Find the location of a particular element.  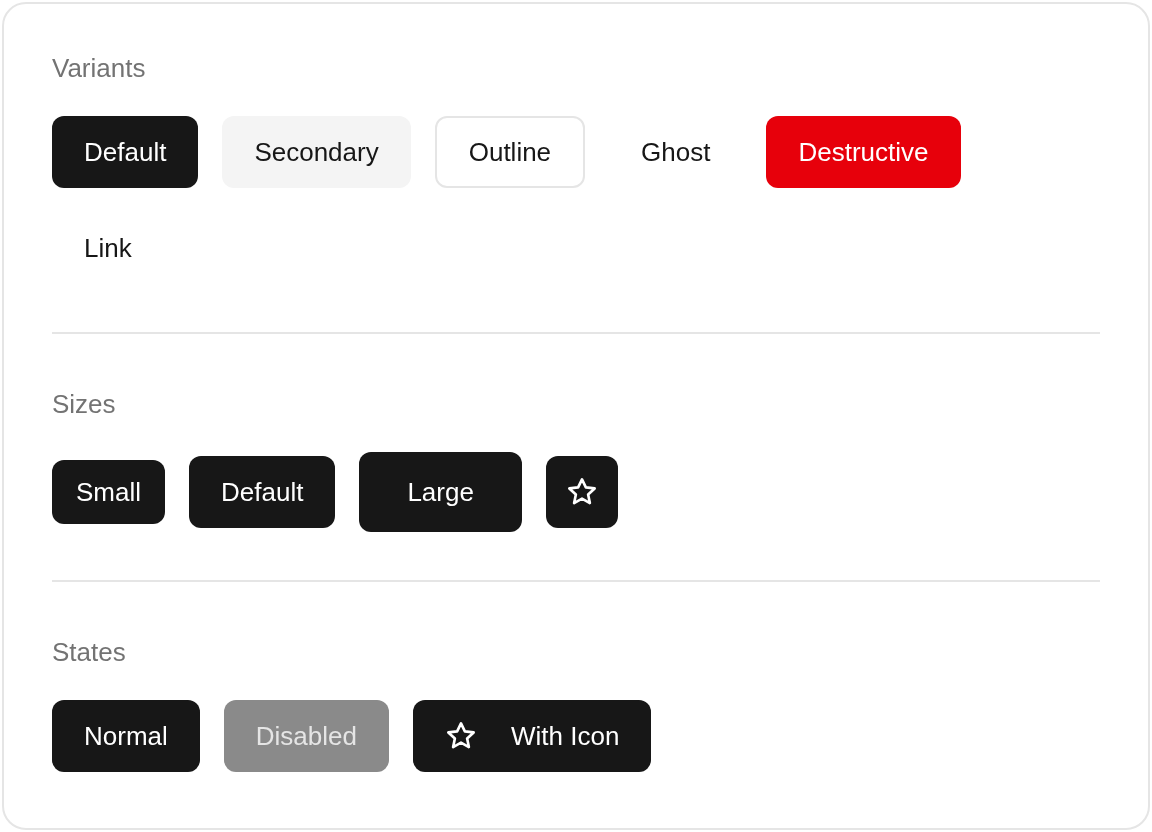

button: Large is located at coordinates (440, 492).